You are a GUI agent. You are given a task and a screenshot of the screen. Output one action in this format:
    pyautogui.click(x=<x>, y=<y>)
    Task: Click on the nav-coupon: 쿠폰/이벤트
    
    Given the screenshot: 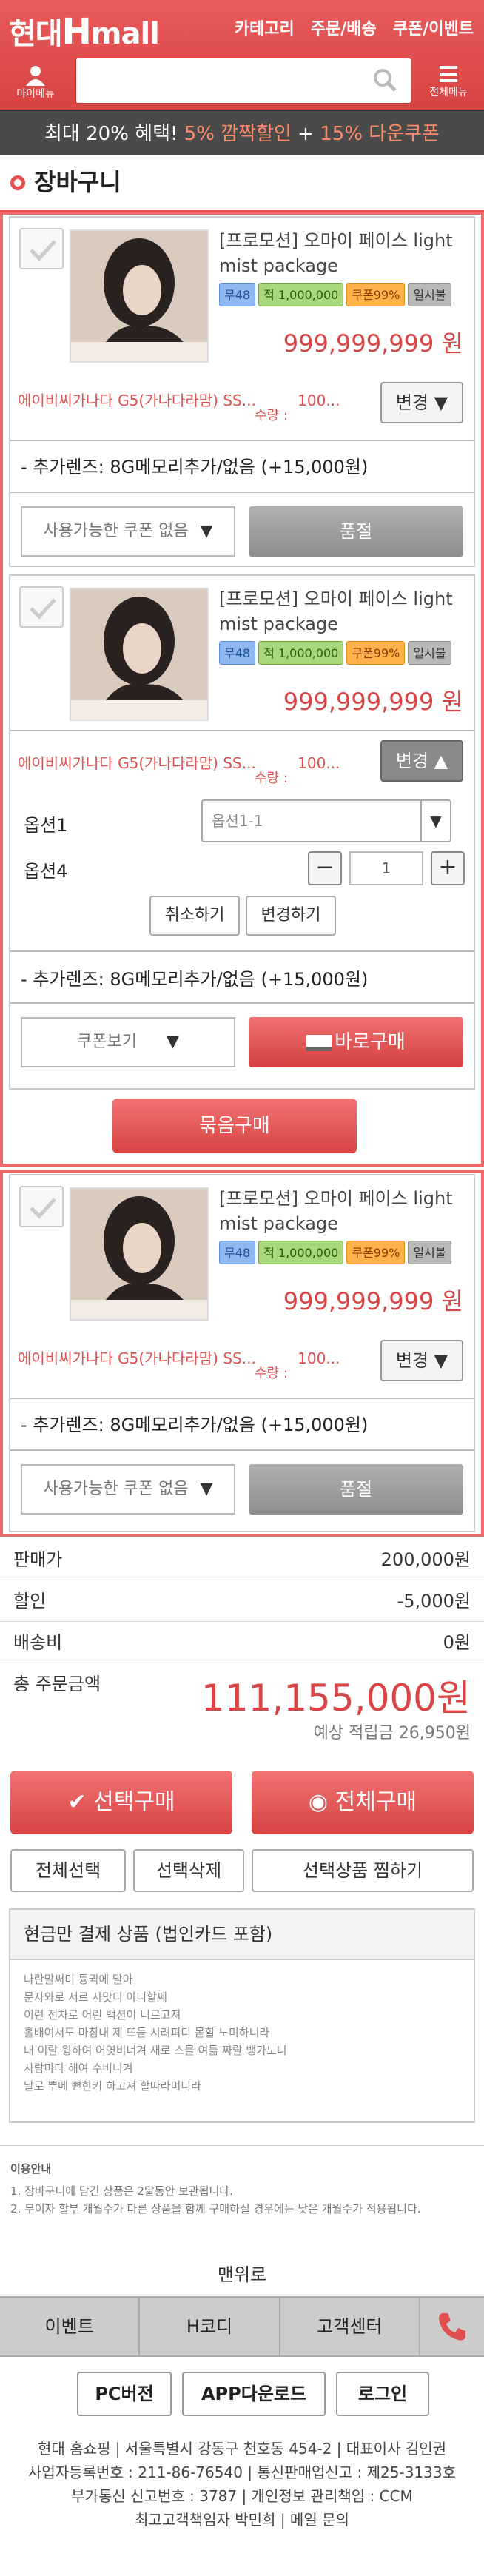 What is the action you would take?
    pyautogui.click(x=433, y=30)
    